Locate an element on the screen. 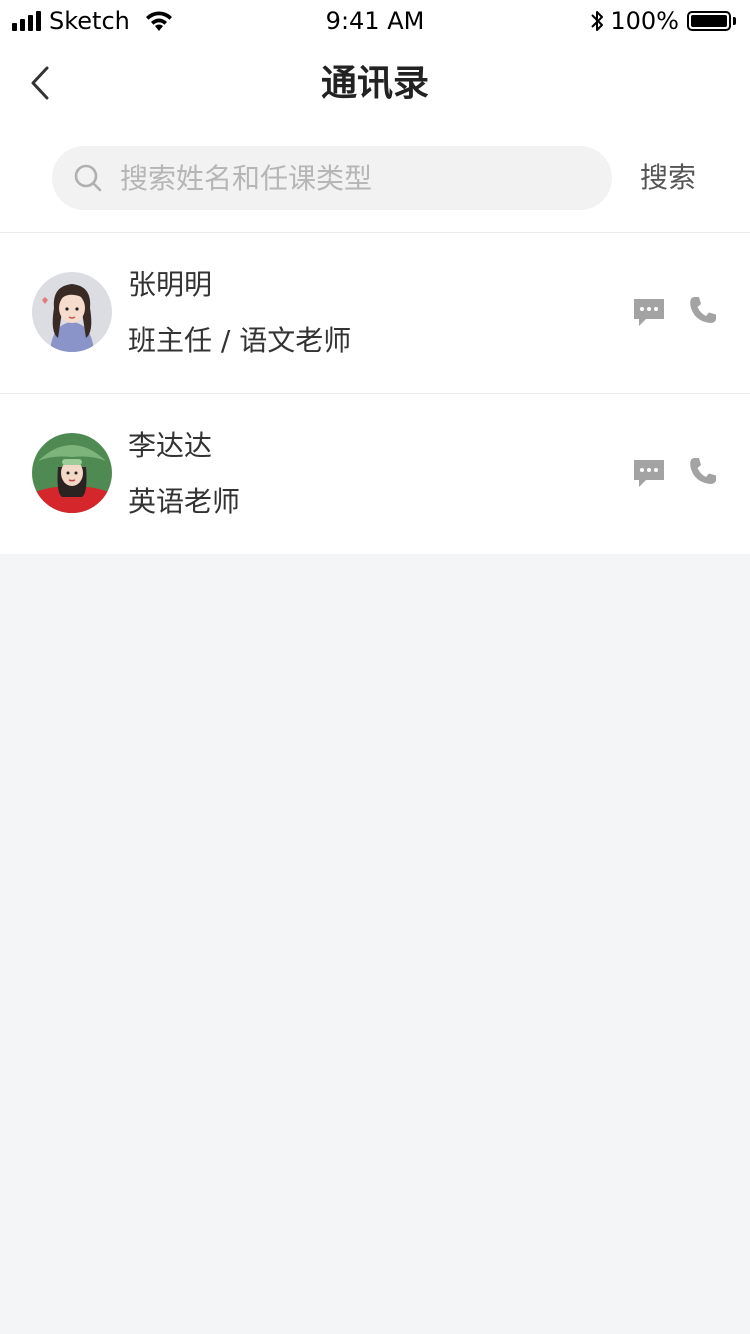 This screenshot has height=1334, width=750. search-field is located at coordinates (332, 178).